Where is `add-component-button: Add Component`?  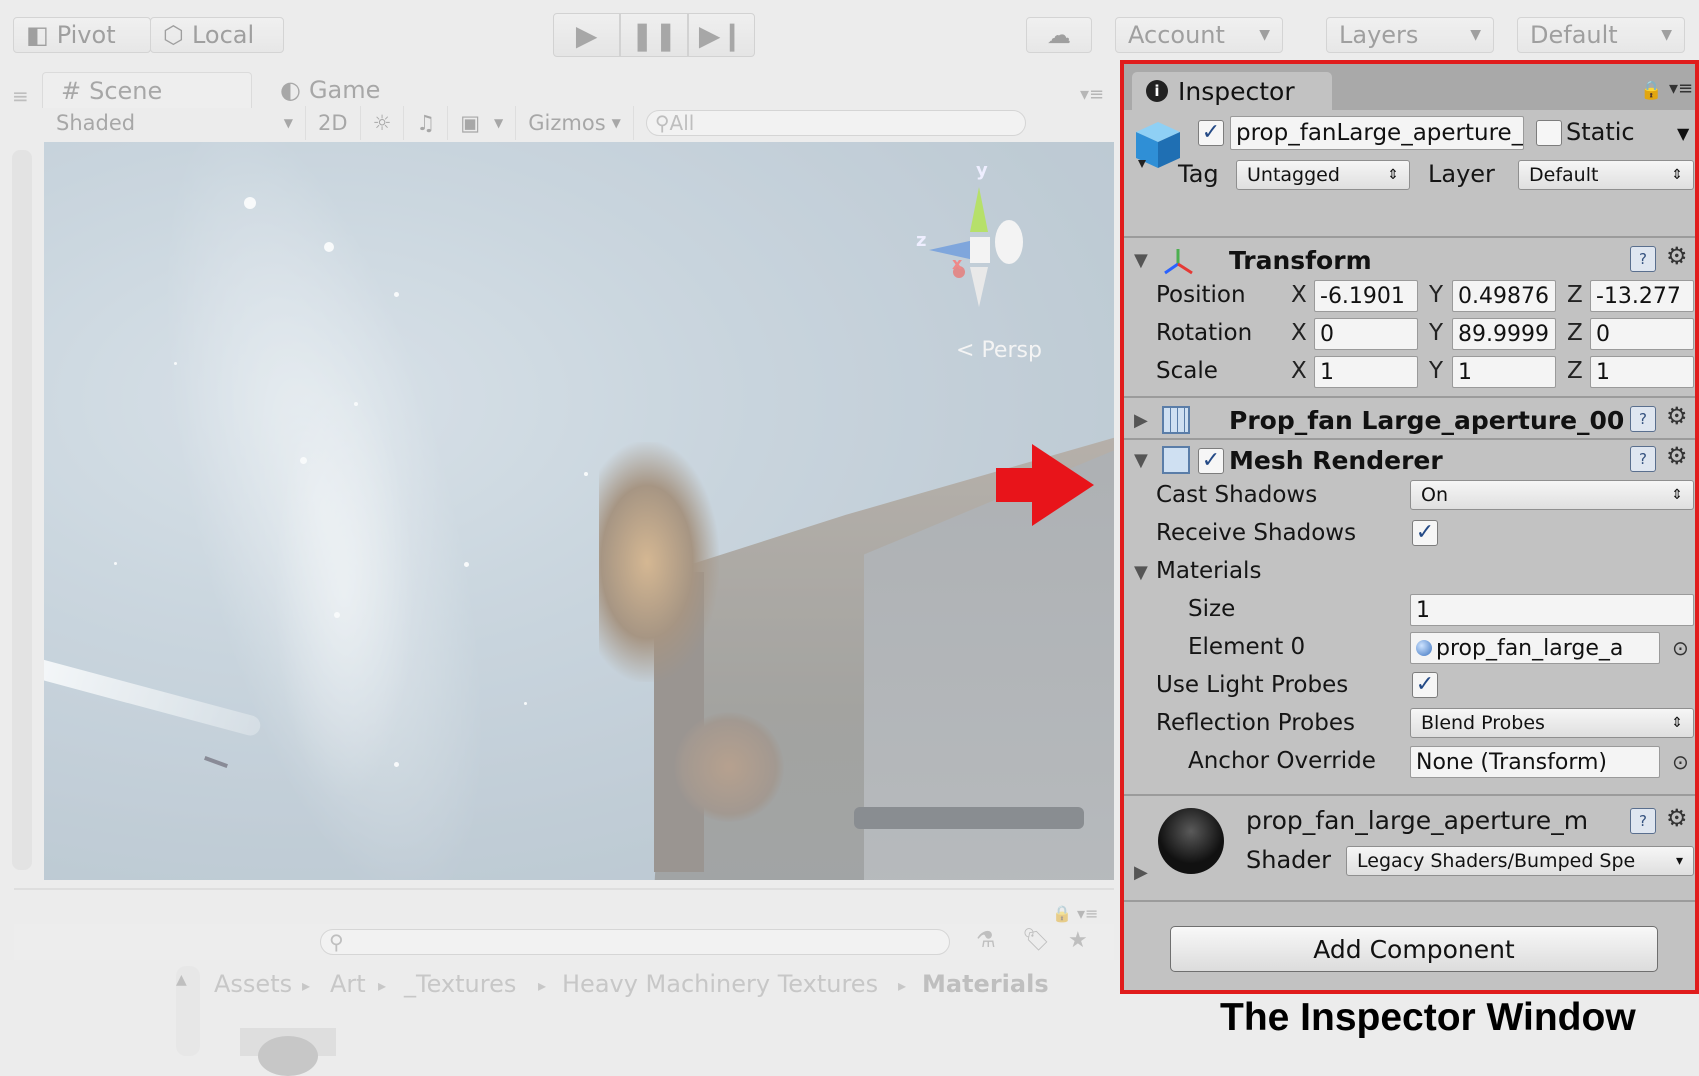 add-component-button: Add Component is located at coordinates (1414, 949).